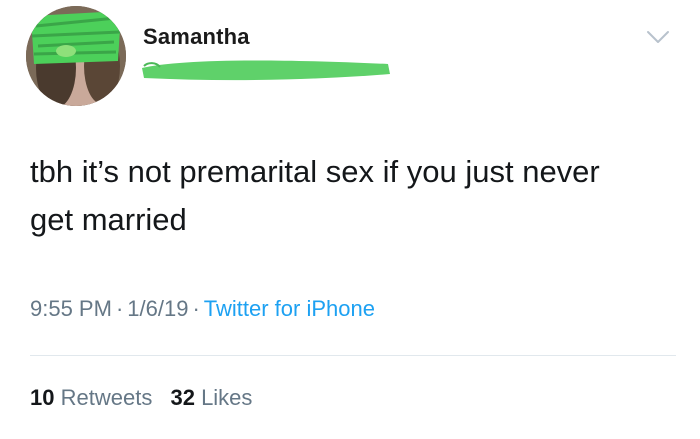  What do you see at coordinates (157, 308) in the screenshot?
I see `tweet-date: 1/6/19` at bounding box center [157, 308].